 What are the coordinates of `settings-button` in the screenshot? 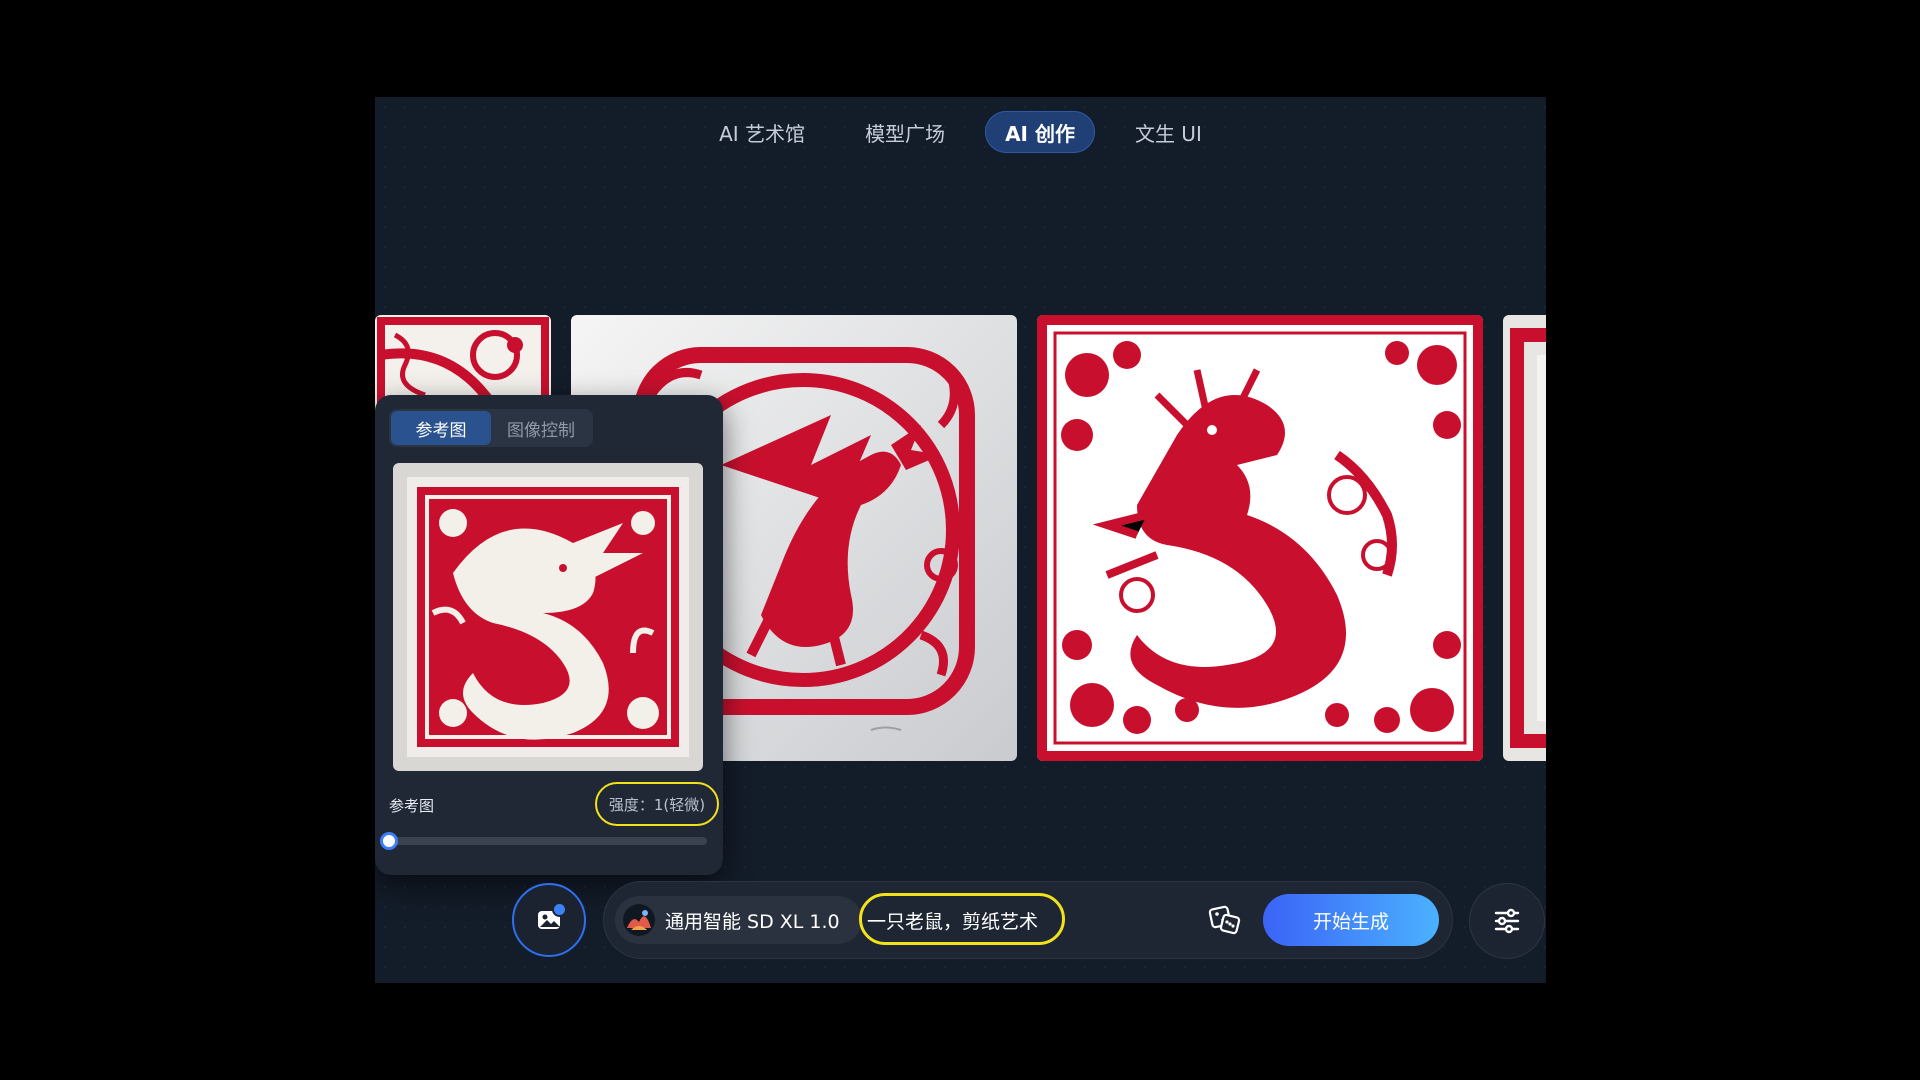 It's located at (1507, 921).